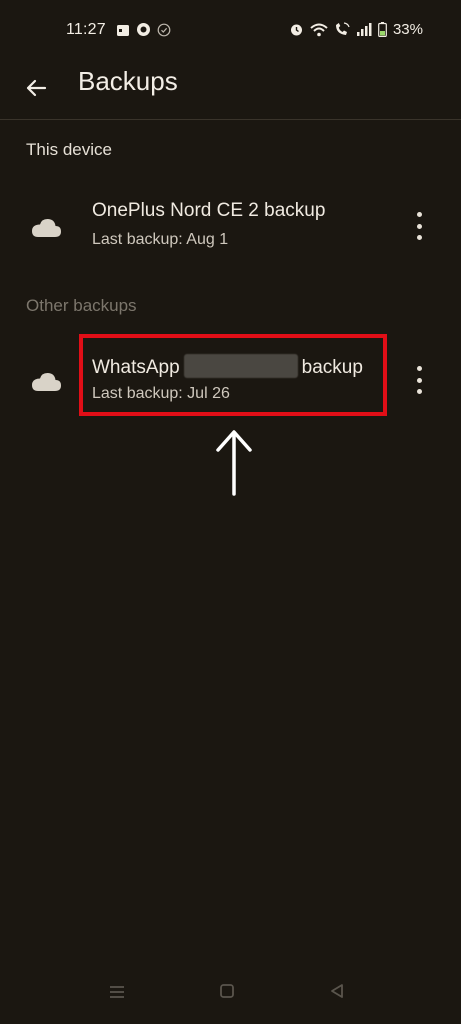  What do you see at coordinates (296, 30) in the screenshot?
I see `alarm-icon` at bounding box center [296, 30].